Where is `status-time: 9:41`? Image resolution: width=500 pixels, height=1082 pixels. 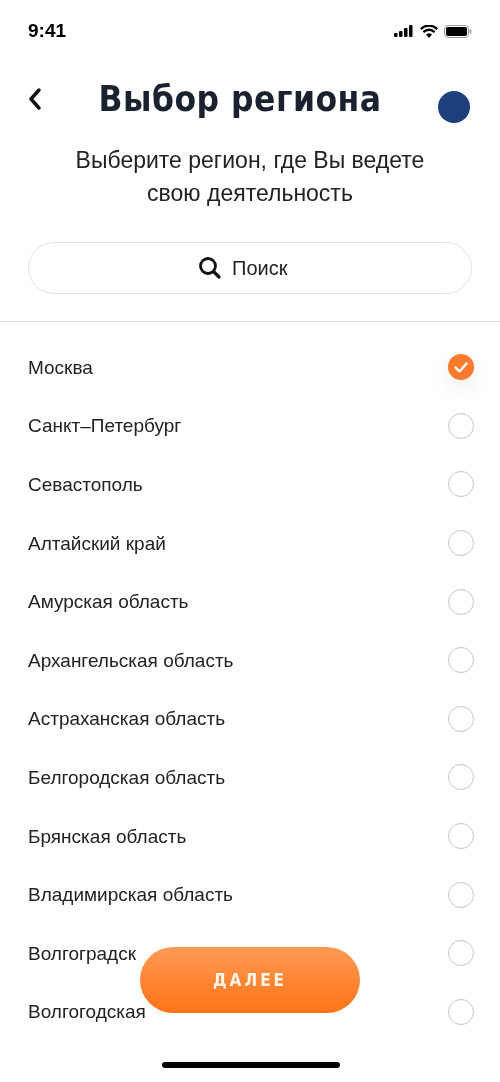 status-time: 9:41 is located at coordinates (47, 31).